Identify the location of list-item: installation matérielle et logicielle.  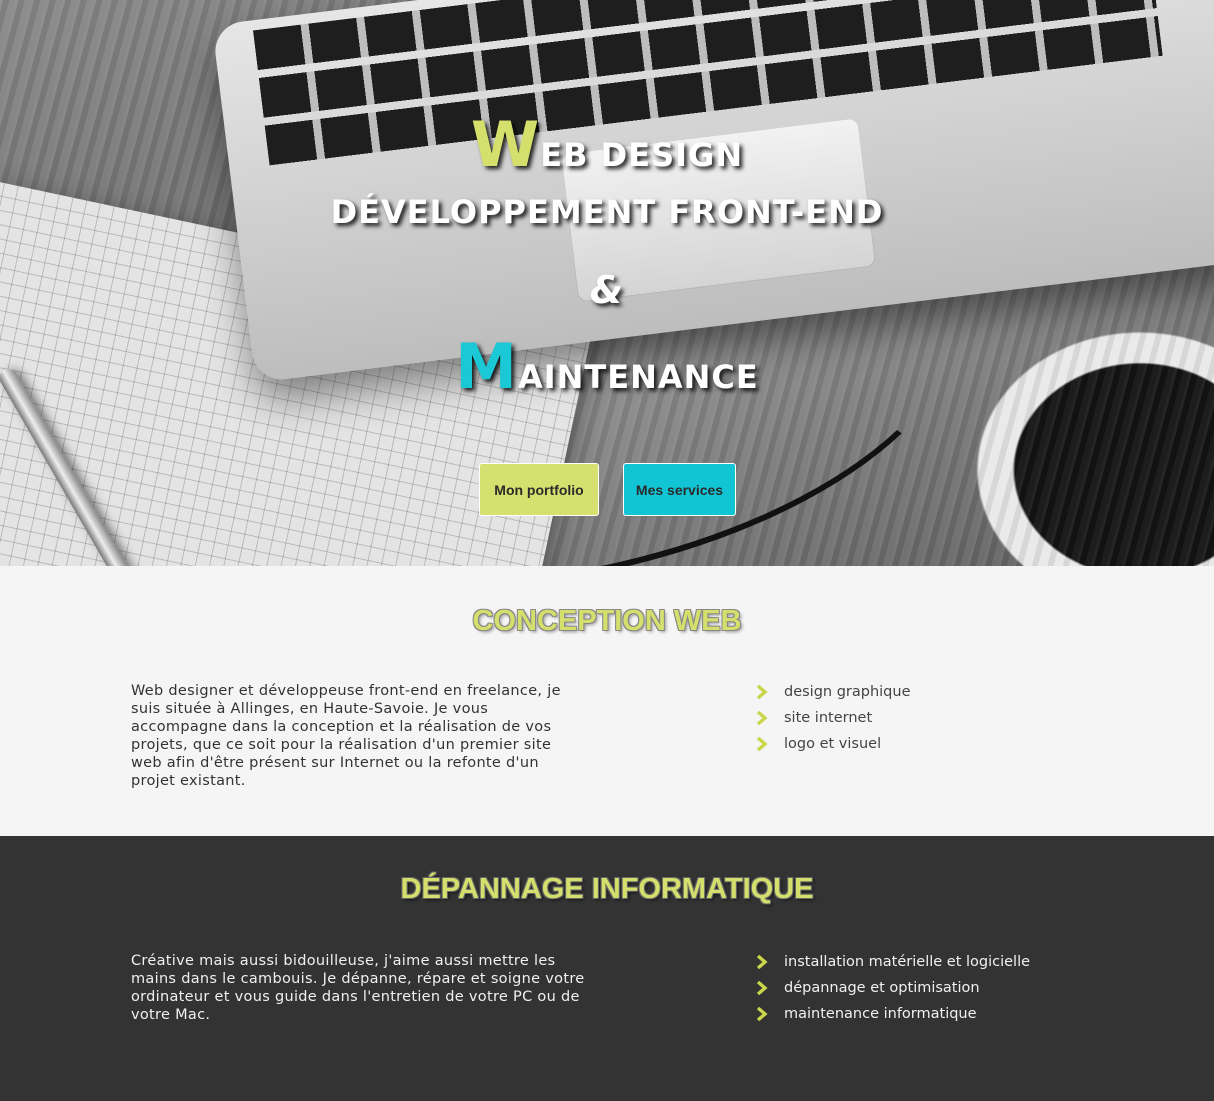
(893, 962).